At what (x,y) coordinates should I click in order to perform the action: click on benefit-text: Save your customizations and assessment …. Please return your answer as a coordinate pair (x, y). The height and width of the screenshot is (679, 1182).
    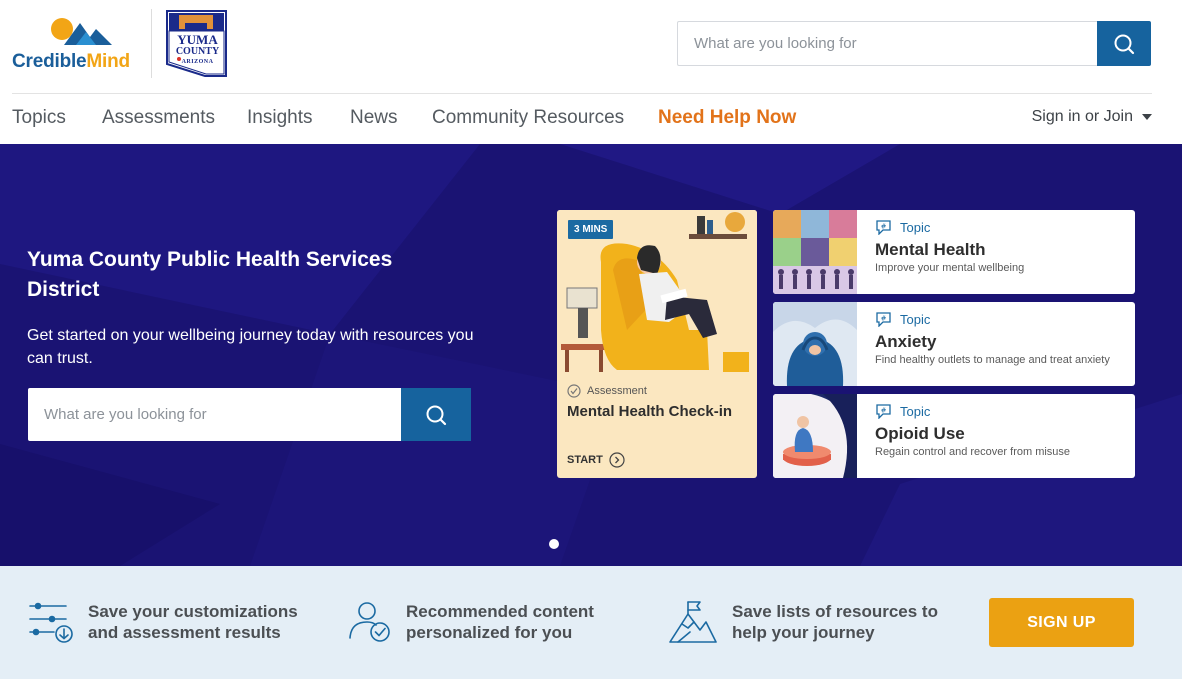
    Looking at the image, I should click on (193, 622).